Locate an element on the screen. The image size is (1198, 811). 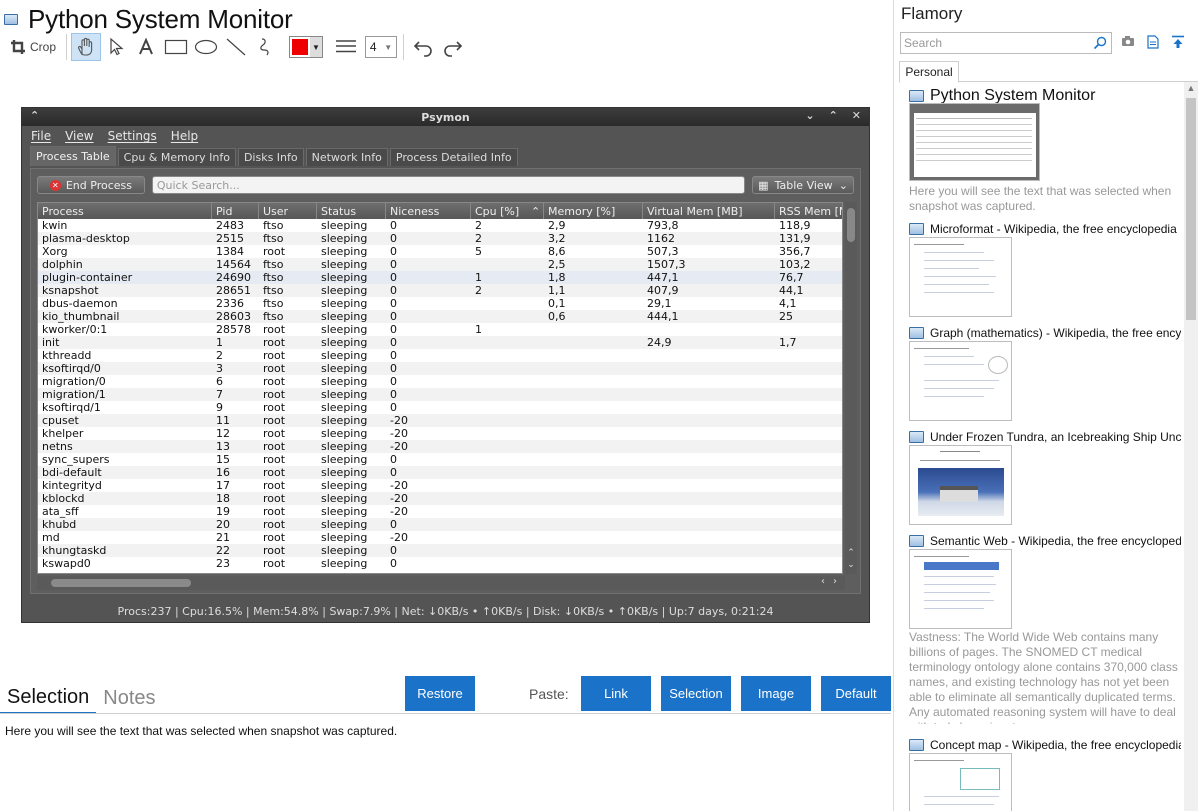
scroll-thumb is located at coordinates (851, 225).